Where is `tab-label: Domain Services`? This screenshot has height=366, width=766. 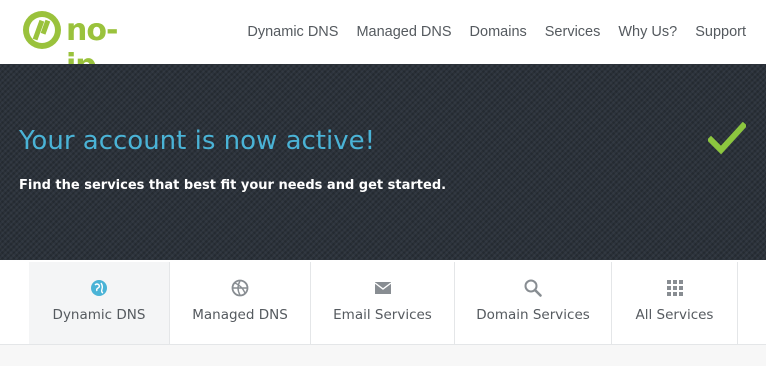 tab-label: Domain Services is located at coordinates (533, 315).